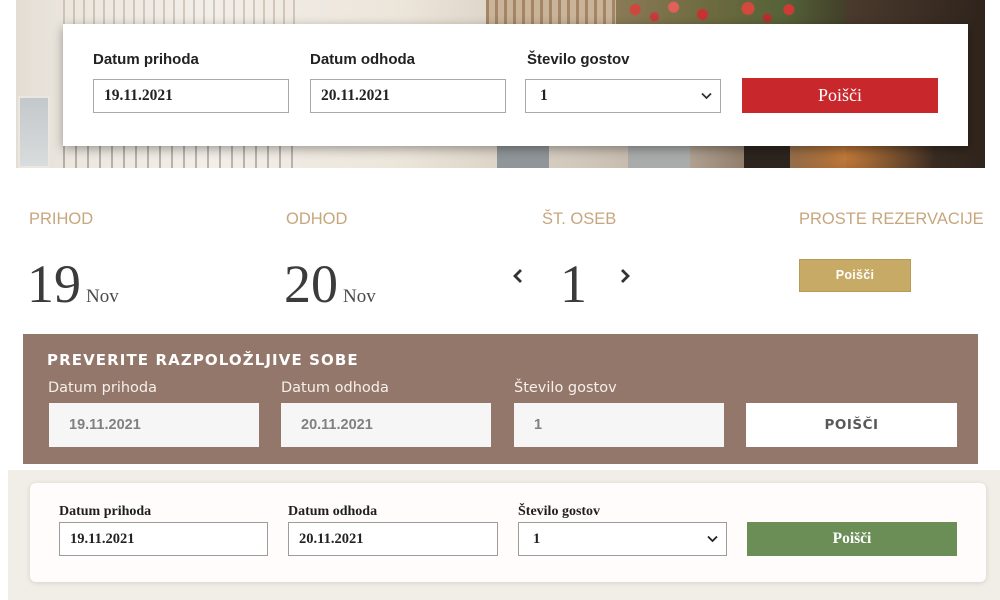 The image size is (1000, 600). What do you see at coordinates (311, 284) in the screenshot?
I see `departure-day: 20` at bounding box center [311, 284].